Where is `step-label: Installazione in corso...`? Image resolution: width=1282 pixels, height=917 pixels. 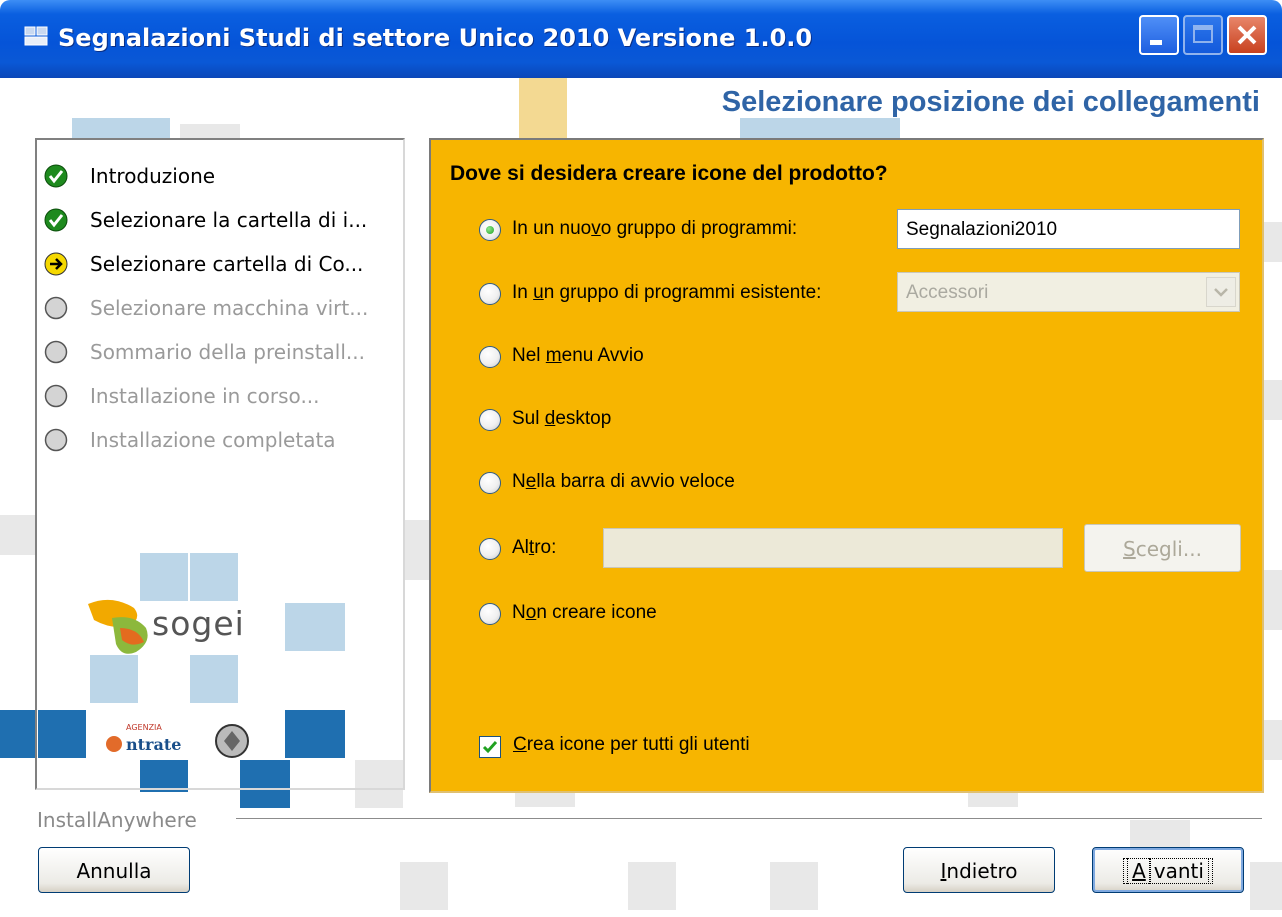
step-label: Installazione in corso... is located at coordinates (205, 396).